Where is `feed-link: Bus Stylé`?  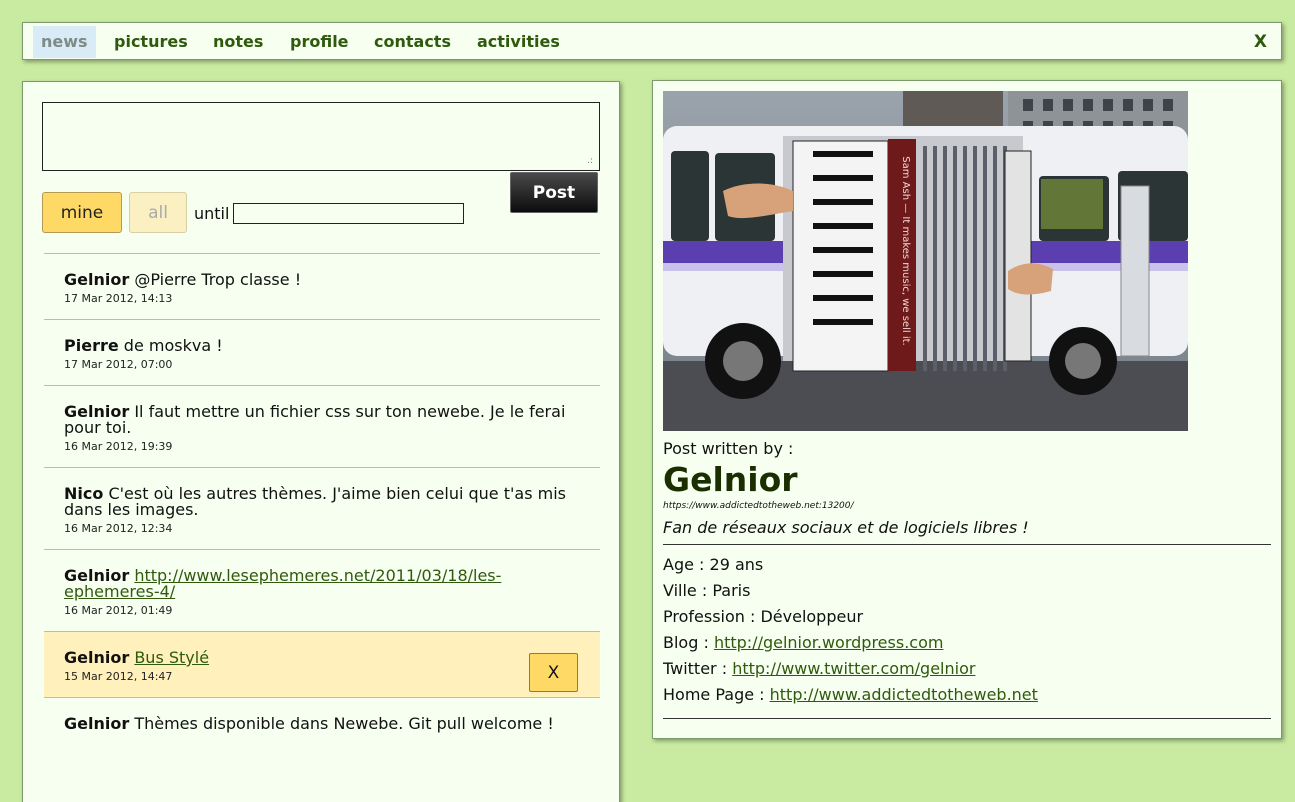
feed-link: Bus Stylé is located at coordinates (171, 657).